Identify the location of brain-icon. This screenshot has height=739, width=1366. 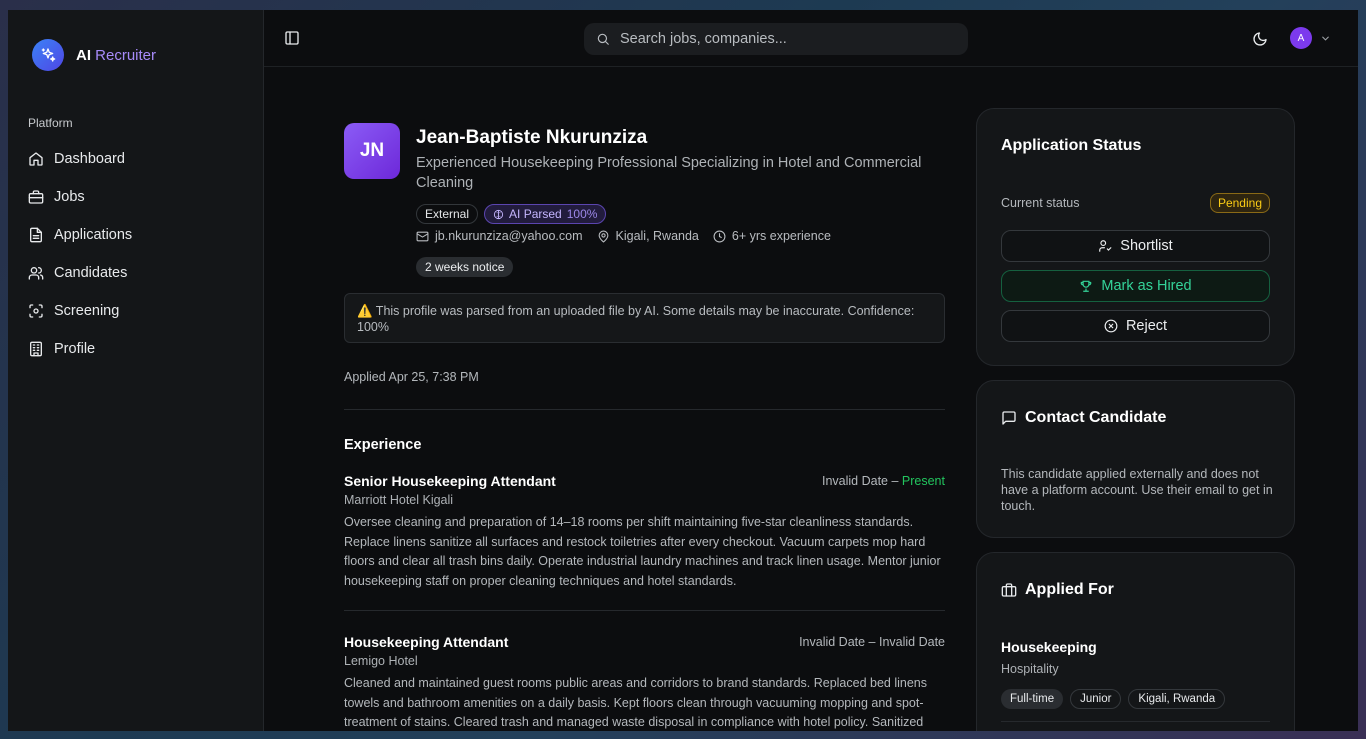
(498, 214).